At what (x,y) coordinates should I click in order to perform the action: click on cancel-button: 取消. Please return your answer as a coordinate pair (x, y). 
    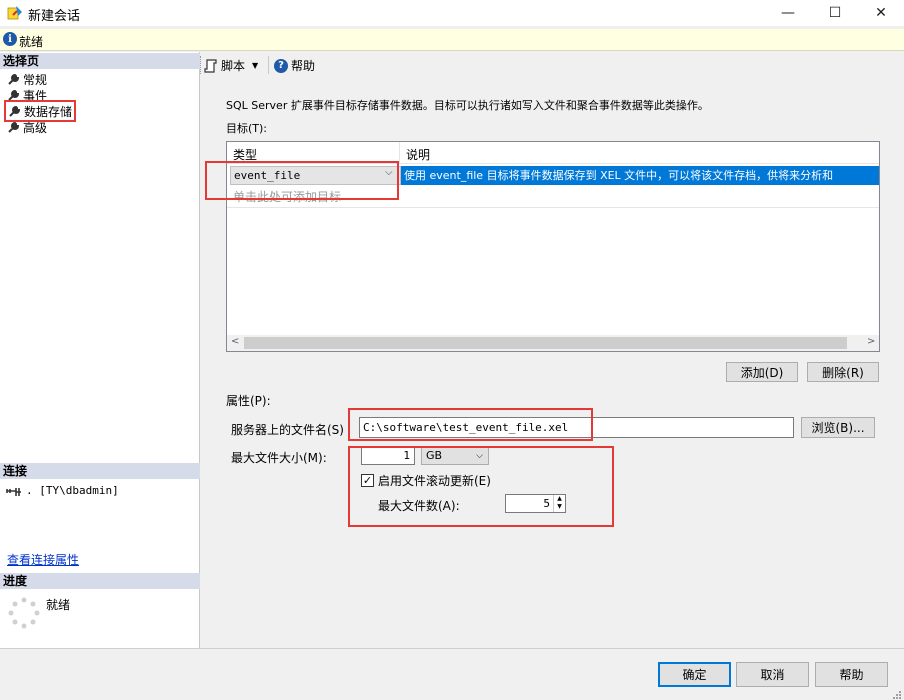
    Looking at the image, I should click on (772, 674).